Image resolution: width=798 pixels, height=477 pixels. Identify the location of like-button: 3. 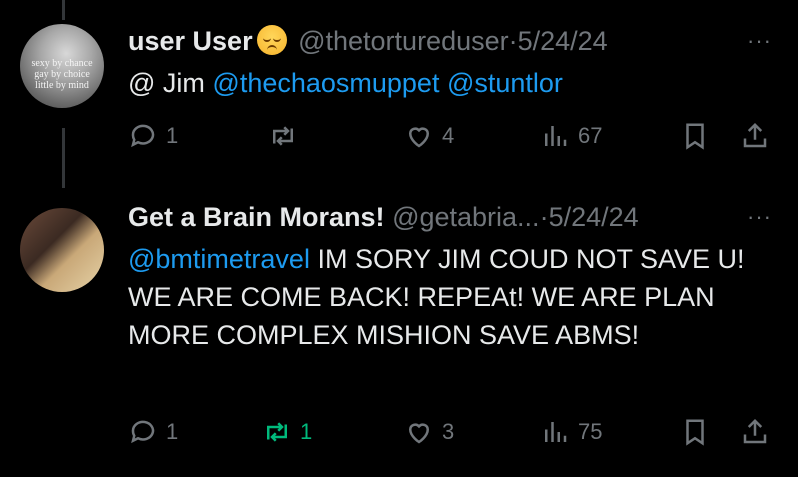
(429, 432).